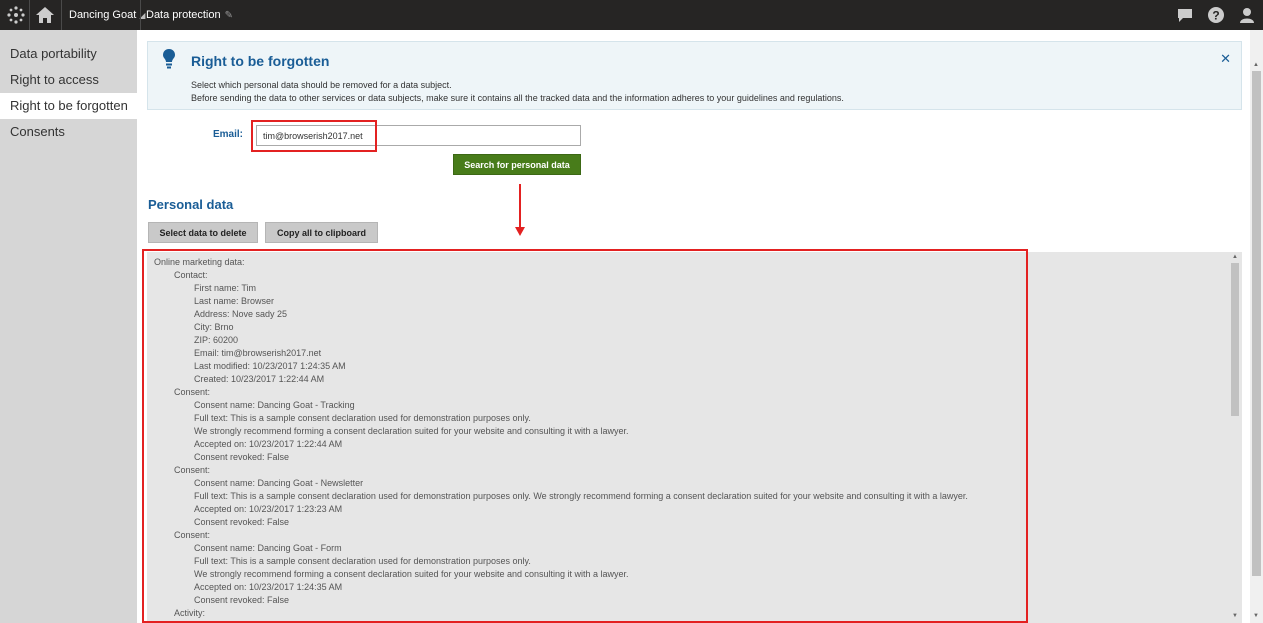 The image size is (1263, 623). What do you see at coordinates (268, 587) in the screenshot?
I see `data-line: Accepted on: 10/23/2017 1:24:35 AM` at bounding box center [268, 587].